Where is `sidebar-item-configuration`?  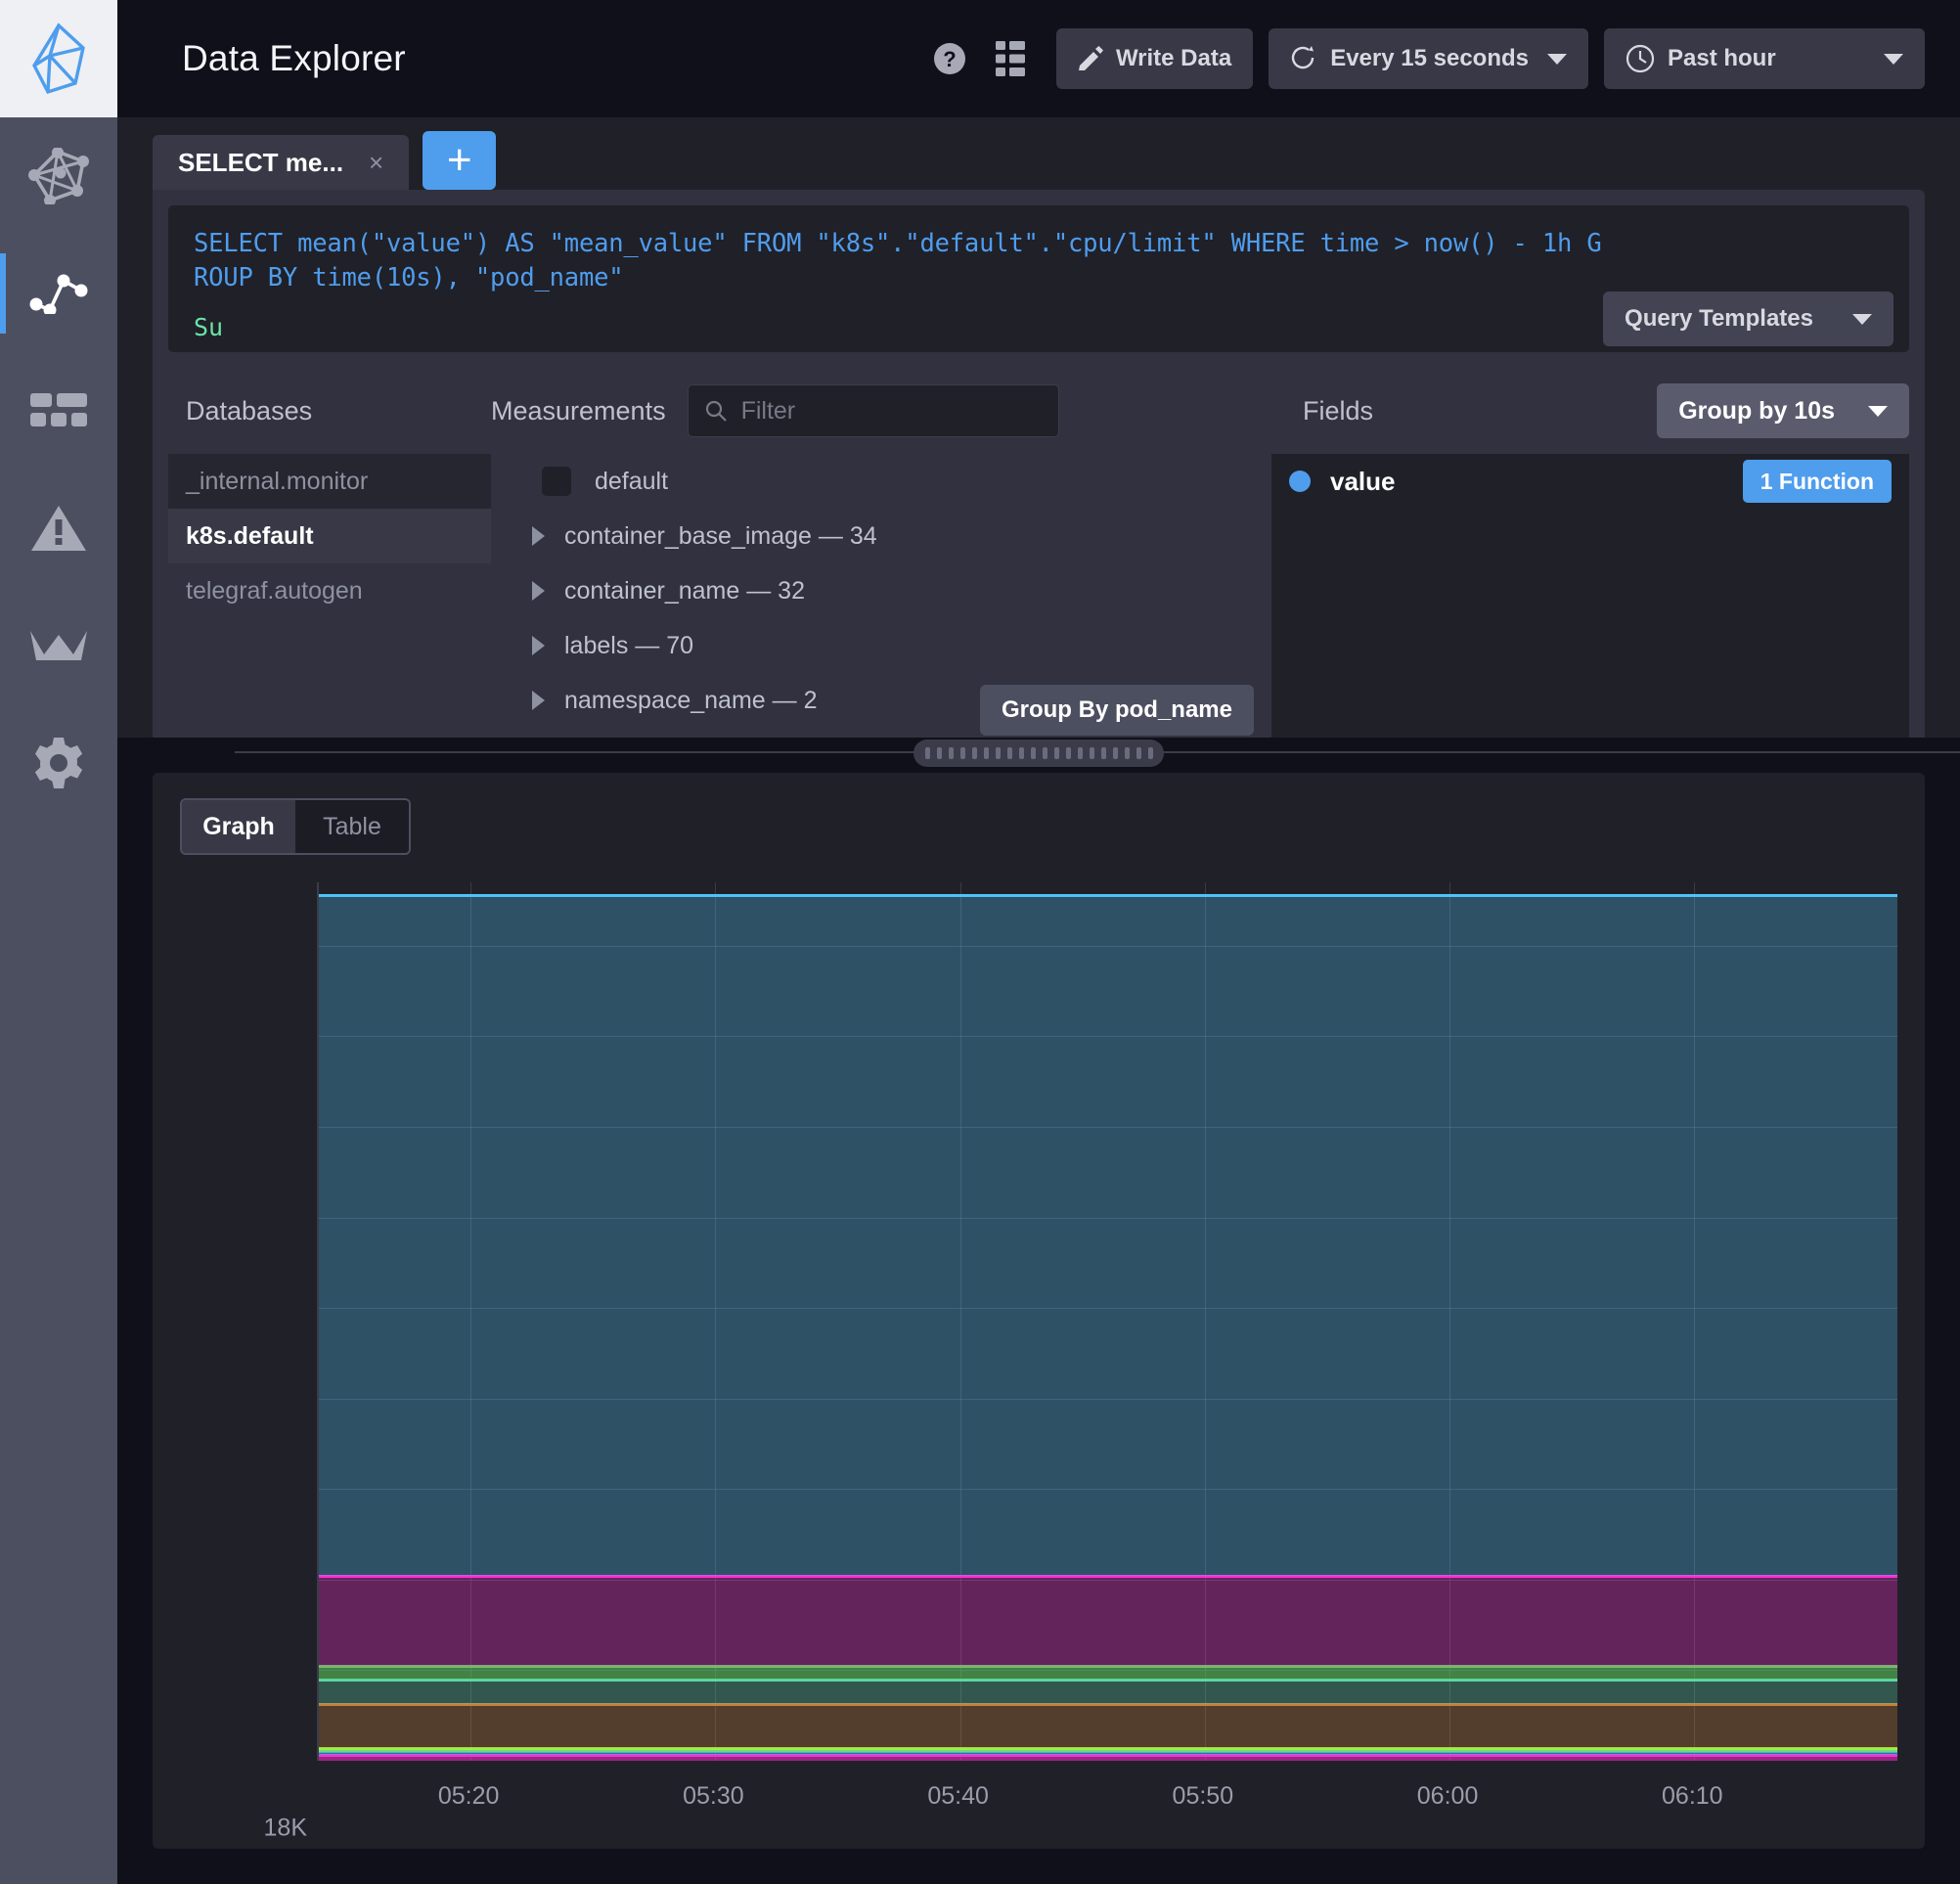
sidebar-item-configuration is located at coordinates (58, 763).